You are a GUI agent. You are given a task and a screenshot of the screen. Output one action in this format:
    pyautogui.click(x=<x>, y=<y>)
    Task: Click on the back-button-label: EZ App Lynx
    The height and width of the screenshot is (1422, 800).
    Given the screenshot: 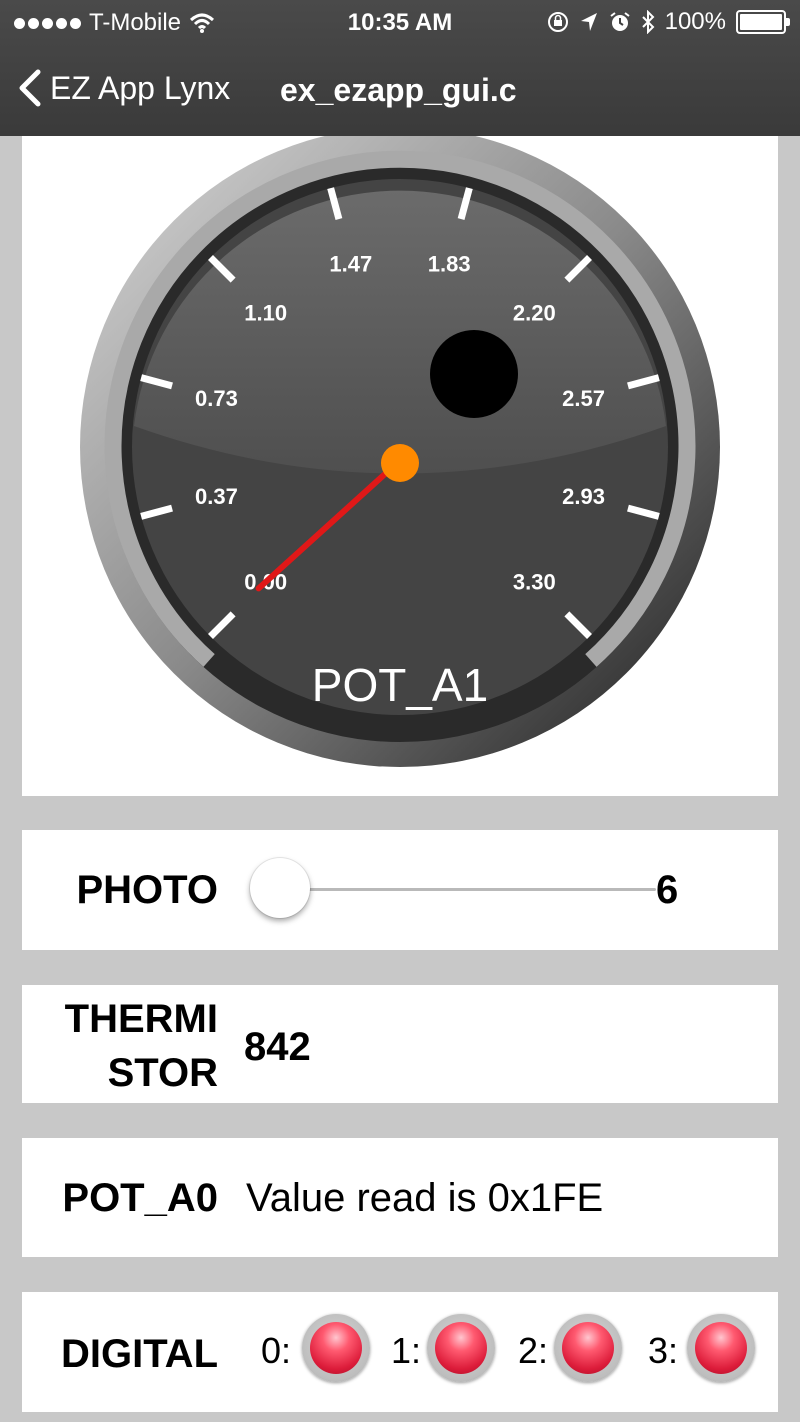 What is the action you would take?
    pyautogui.click(x=140, y=87)
    